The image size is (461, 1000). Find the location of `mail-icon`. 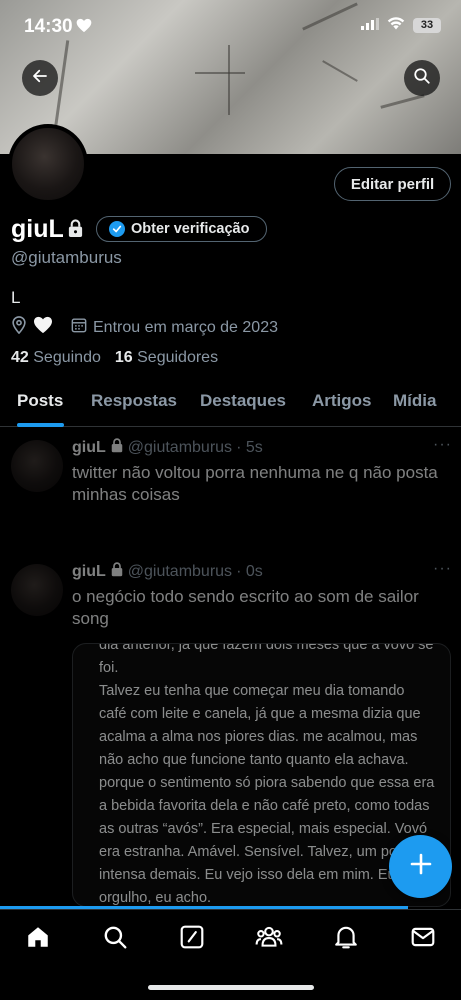

mail-icon is located at coordinates (423, 937).